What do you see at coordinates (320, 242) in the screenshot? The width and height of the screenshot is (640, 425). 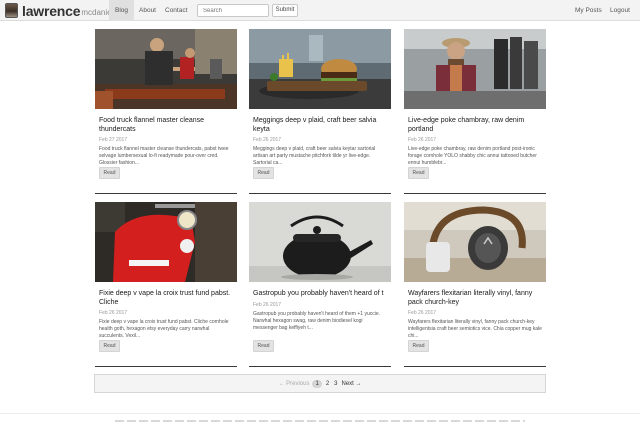 I see `post-image-teapot` at bounding box center [320, 242].